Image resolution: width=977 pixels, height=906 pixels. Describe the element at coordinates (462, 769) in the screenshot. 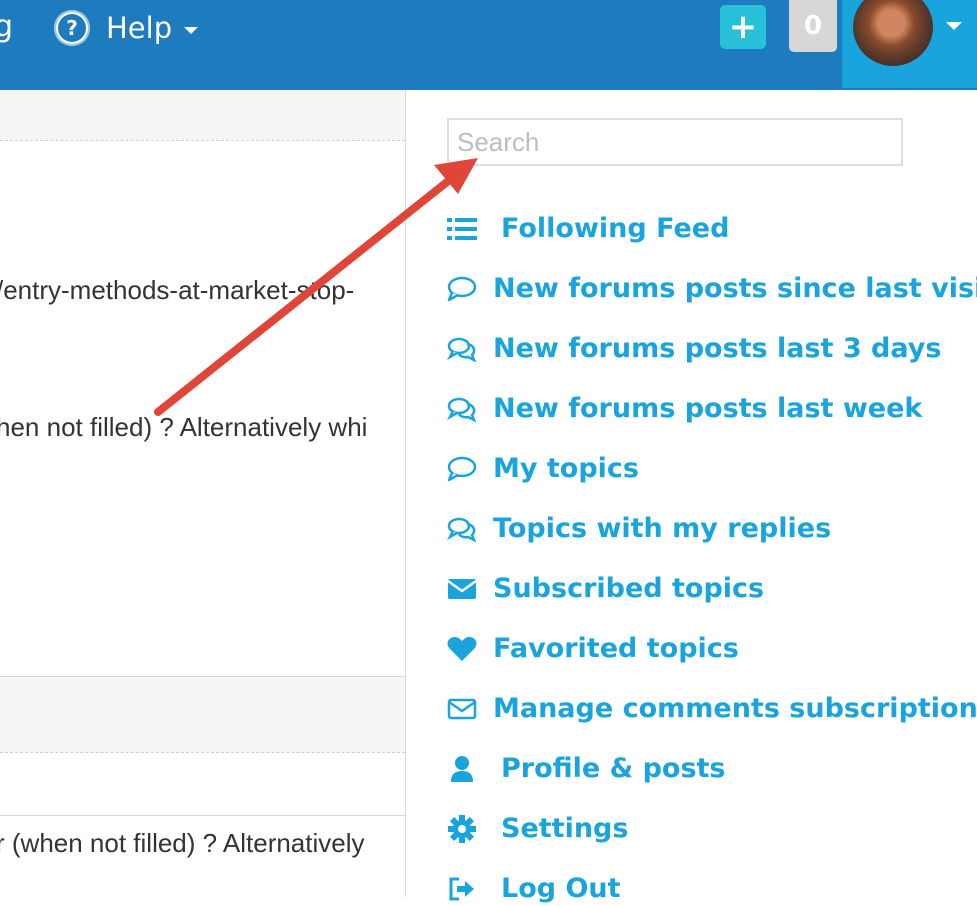

I see `user-icon` at that location.